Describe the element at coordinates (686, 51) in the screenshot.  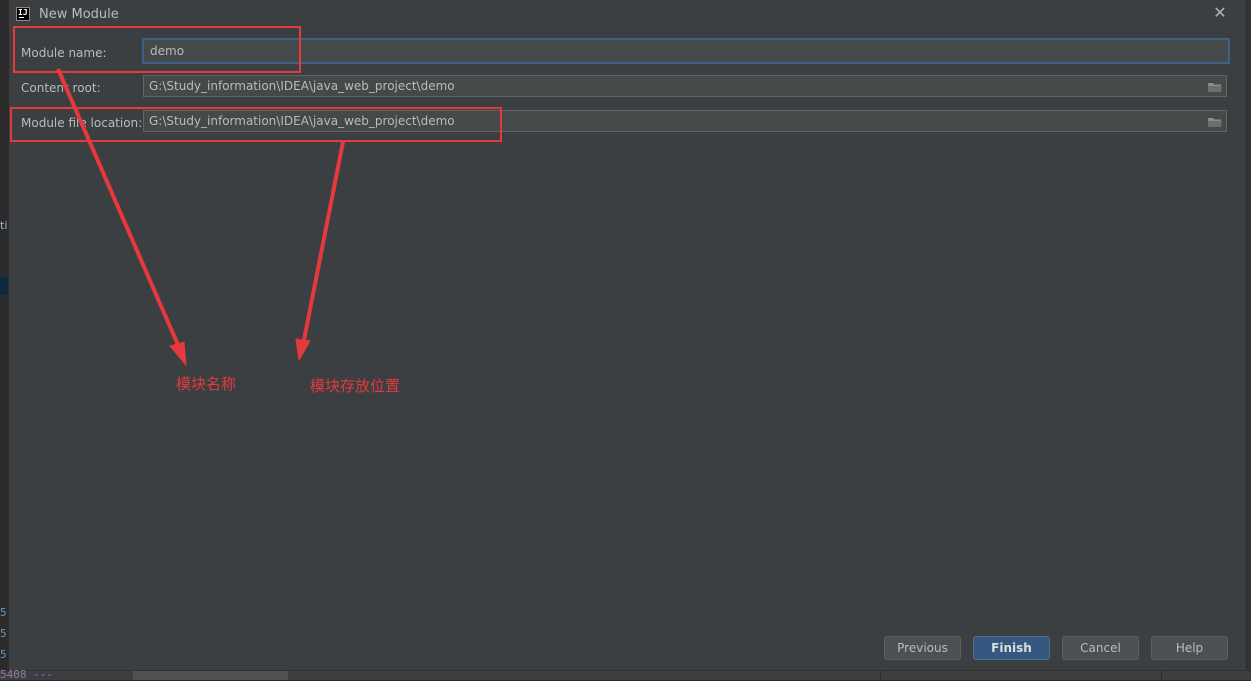
I see `module-name-input` at that location.